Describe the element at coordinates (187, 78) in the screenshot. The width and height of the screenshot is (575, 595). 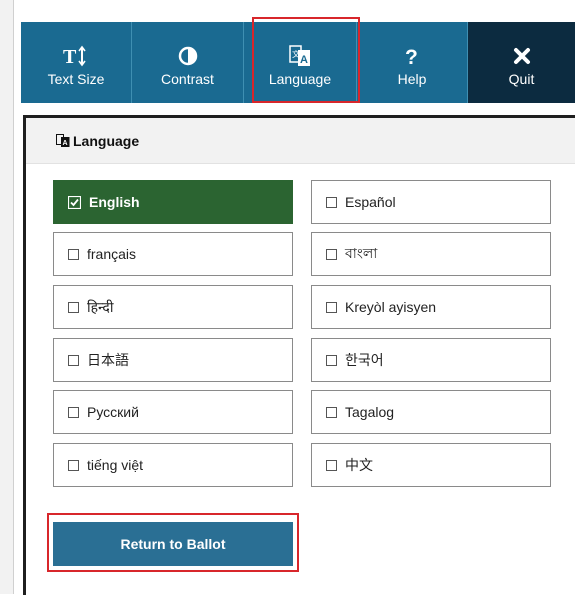
I see `contrast-label: Contrast` at that location.